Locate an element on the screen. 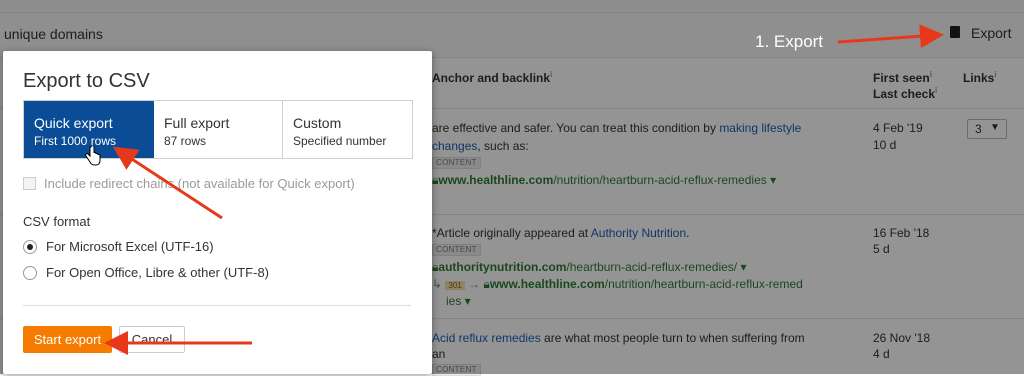  arrow-export is located at coordinates (890, 36).